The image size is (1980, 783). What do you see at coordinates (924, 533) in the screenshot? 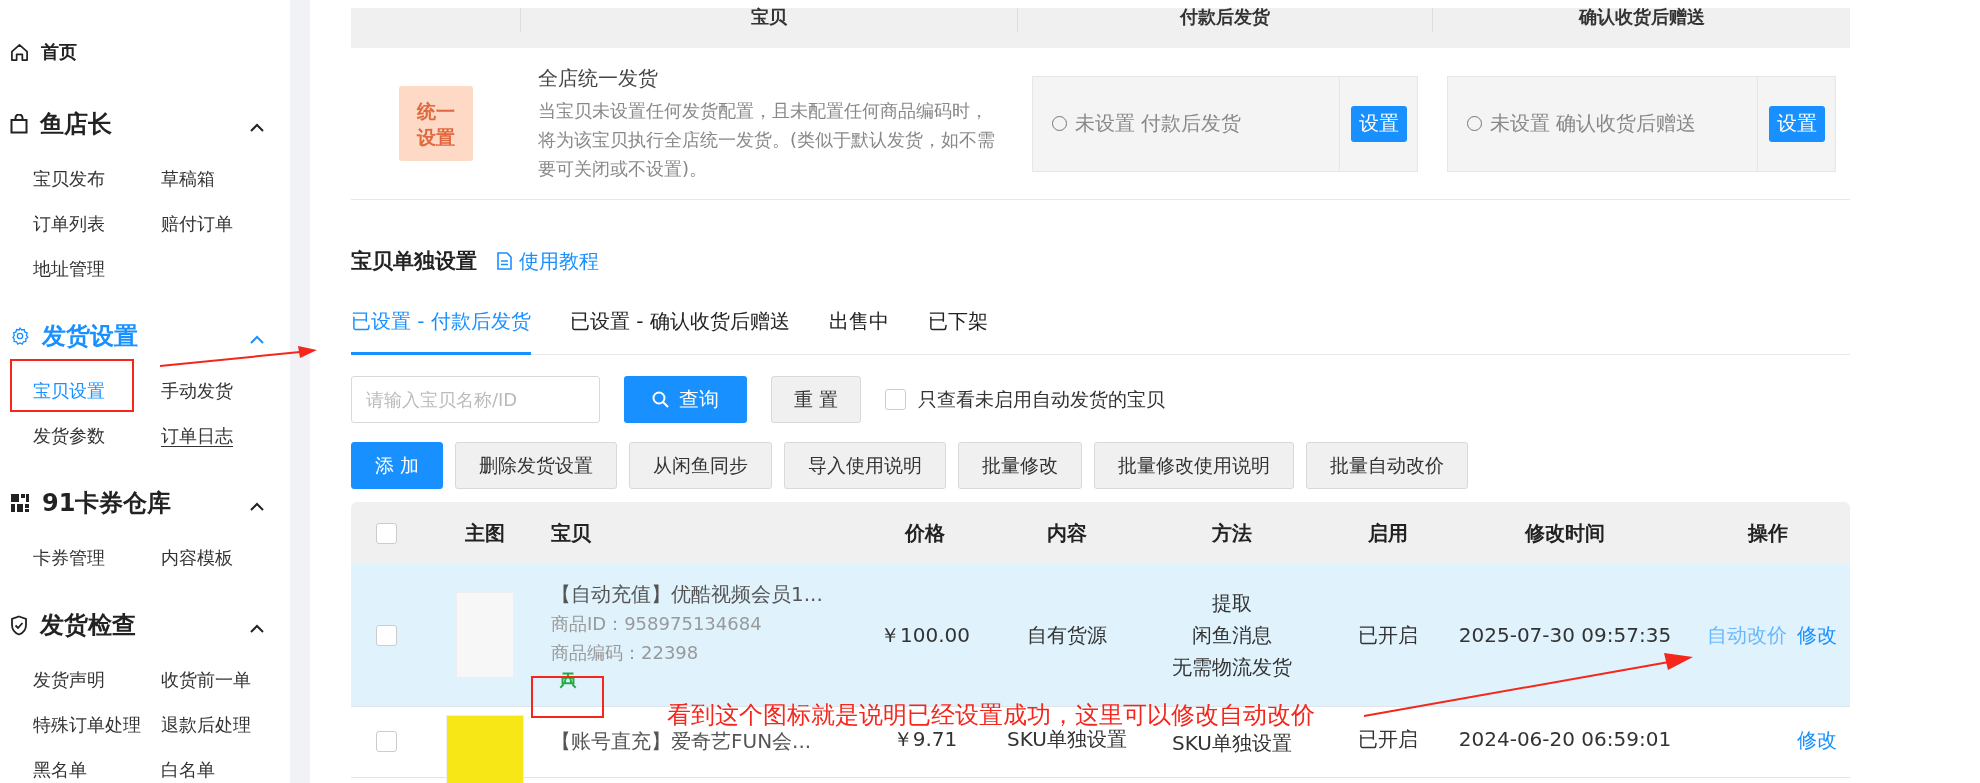
I see `column-header: 价格` at bounding box center [924, 533].